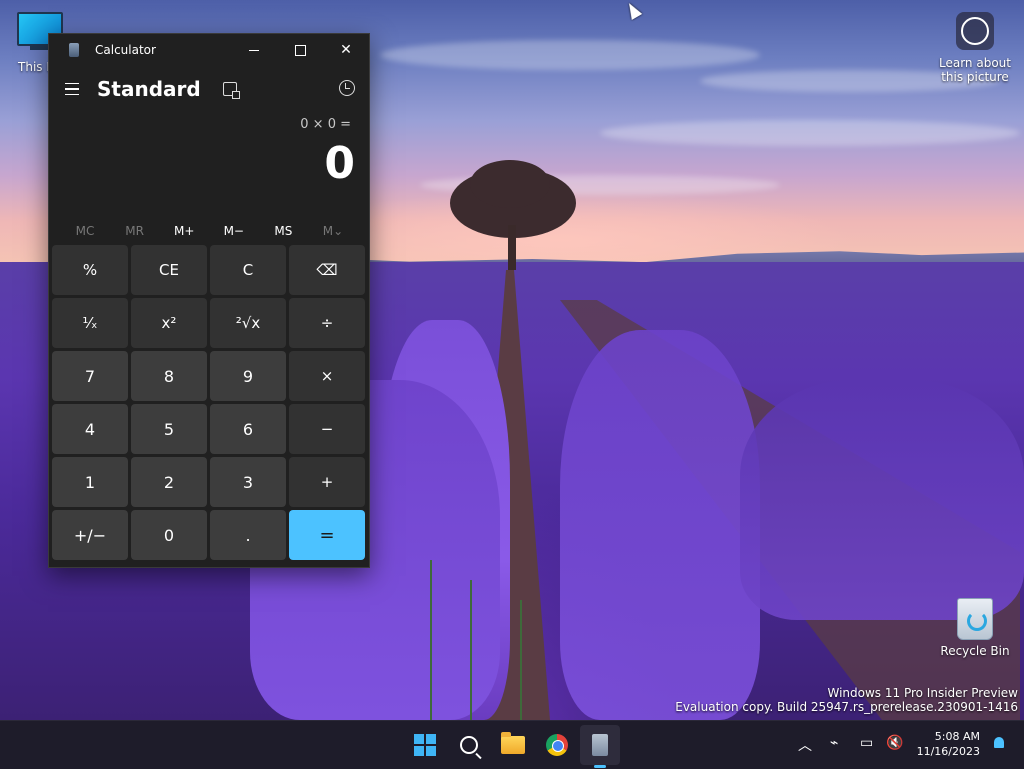 This screenshot has width=1024, height=769. I want to click on chrome-button, so click(557, 745).